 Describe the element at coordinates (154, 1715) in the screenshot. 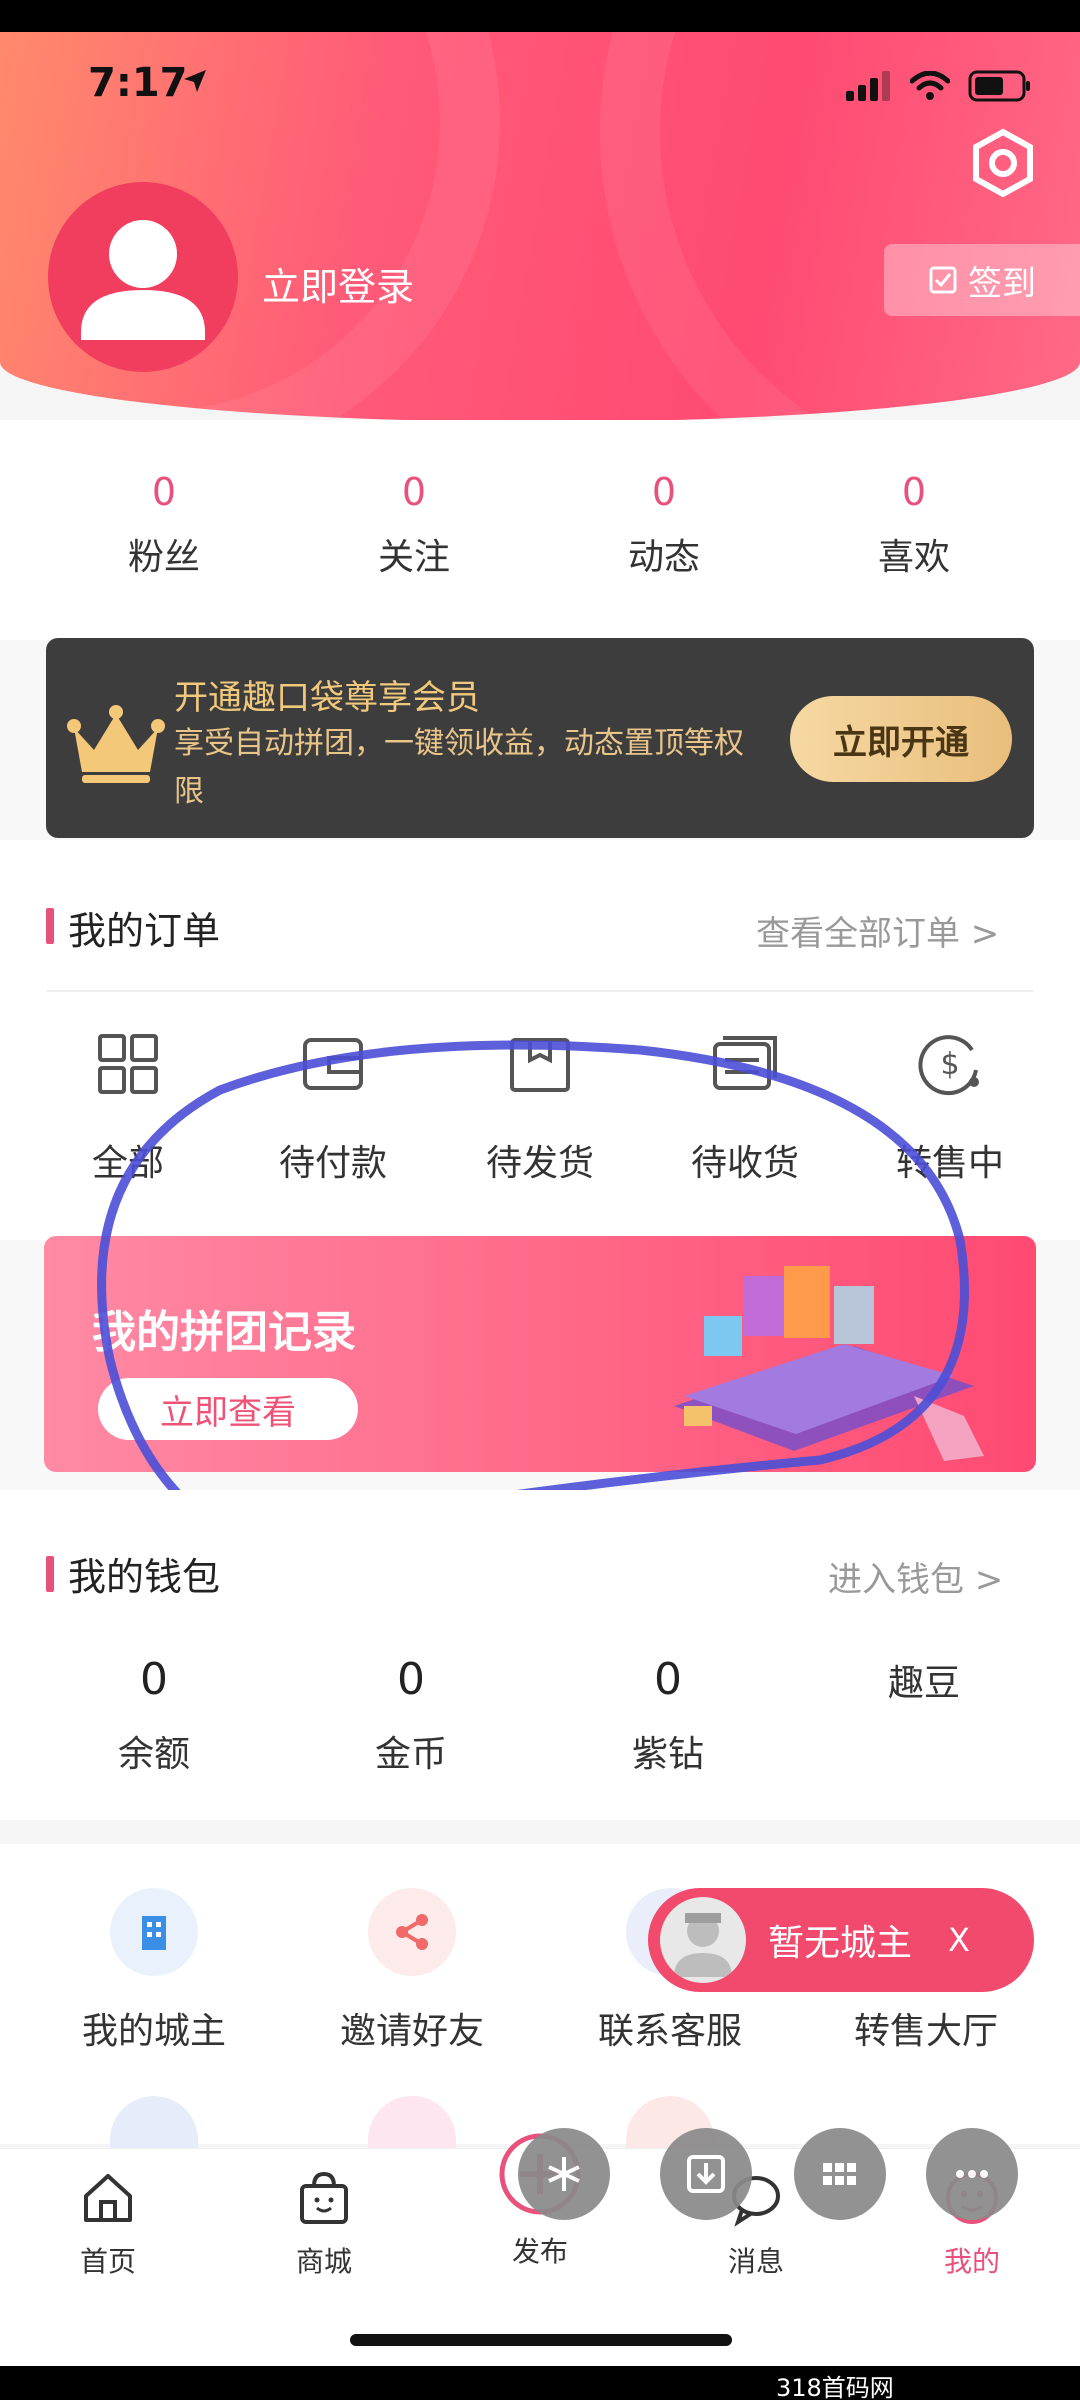

I see `wallet-balance: 0 余额` at that location.